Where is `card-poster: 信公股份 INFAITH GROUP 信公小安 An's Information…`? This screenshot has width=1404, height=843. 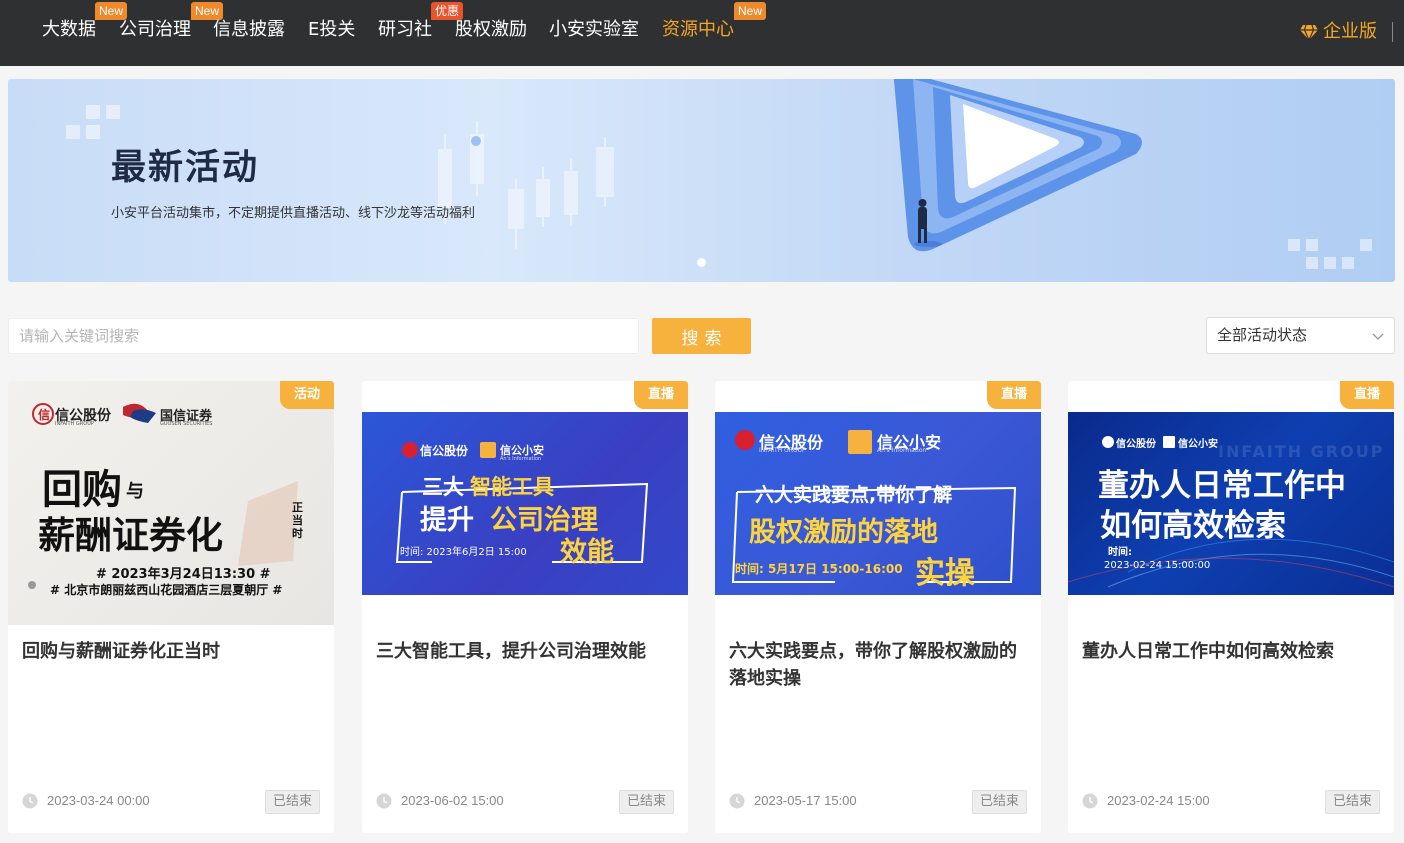 card-poster: 信公股份 INFAITH GROUP 信公小安 An's Information… is located at coordinates (878, 503).